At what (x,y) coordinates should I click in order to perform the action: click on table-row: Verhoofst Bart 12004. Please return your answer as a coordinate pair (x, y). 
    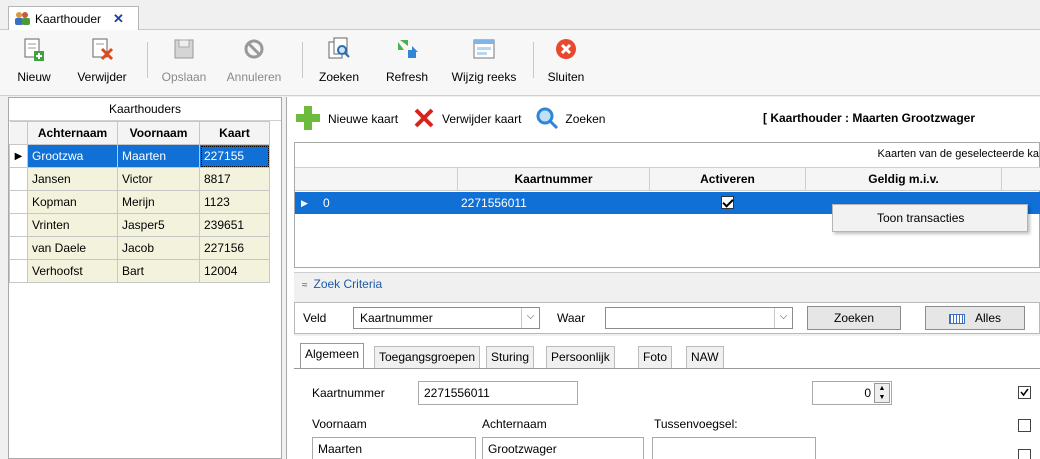
    Looking at the image, I should click on (139, 271).